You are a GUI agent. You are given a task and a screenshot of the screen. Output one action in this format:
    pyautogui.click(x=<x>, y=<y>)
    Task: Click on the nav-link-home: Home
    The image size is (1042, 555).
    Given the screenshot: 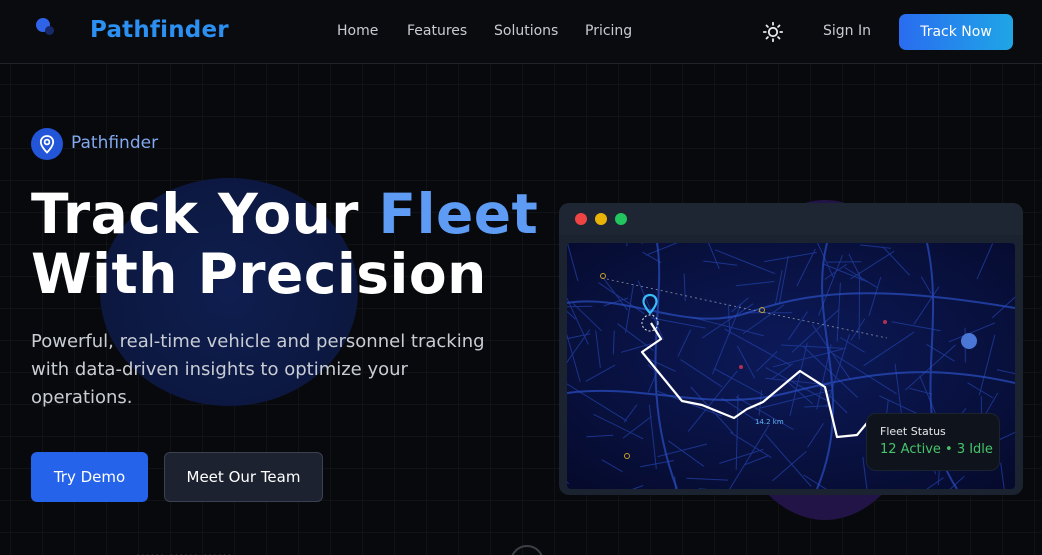 What is the action you would take?
    pyautogui.click(x=357, y=31)
    